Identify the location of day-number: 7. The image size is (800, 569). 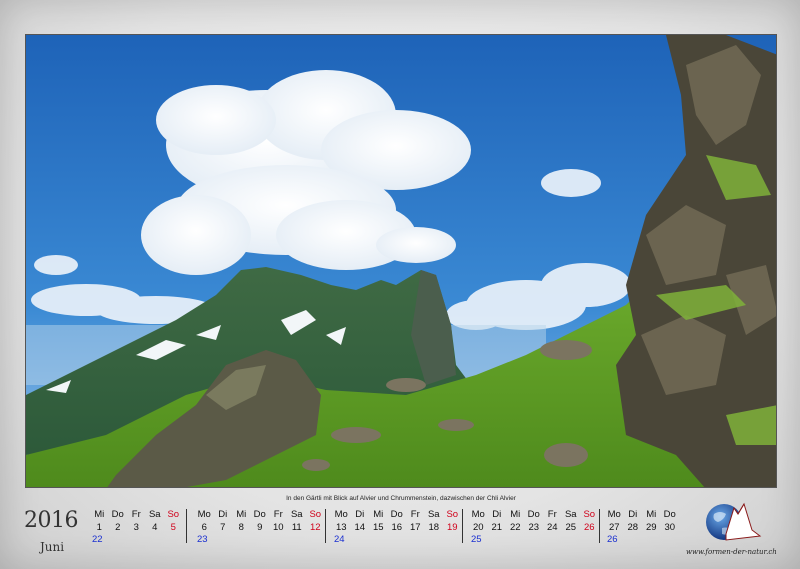
(223, 527).